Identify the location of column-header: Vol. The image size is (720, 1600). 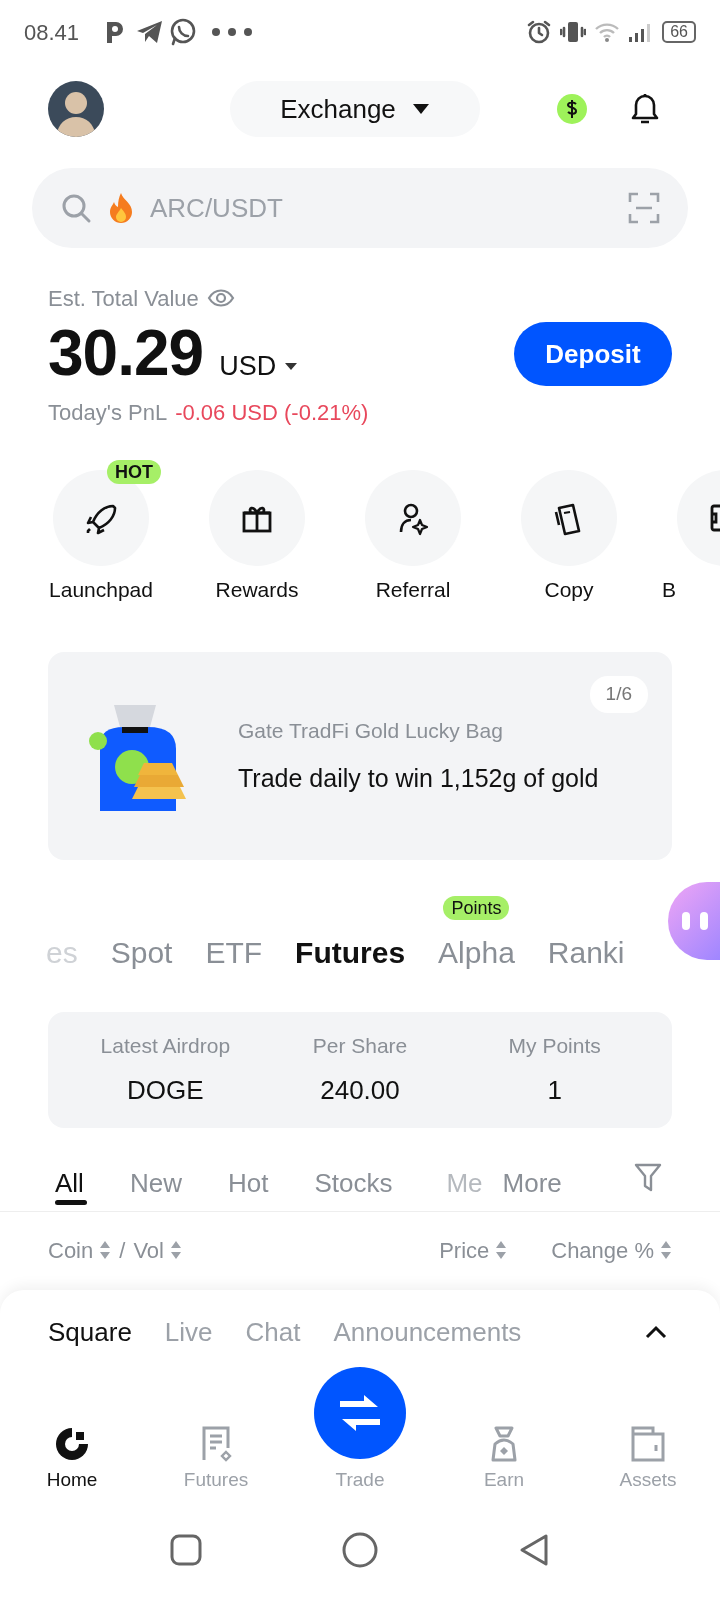
(148, 1250).